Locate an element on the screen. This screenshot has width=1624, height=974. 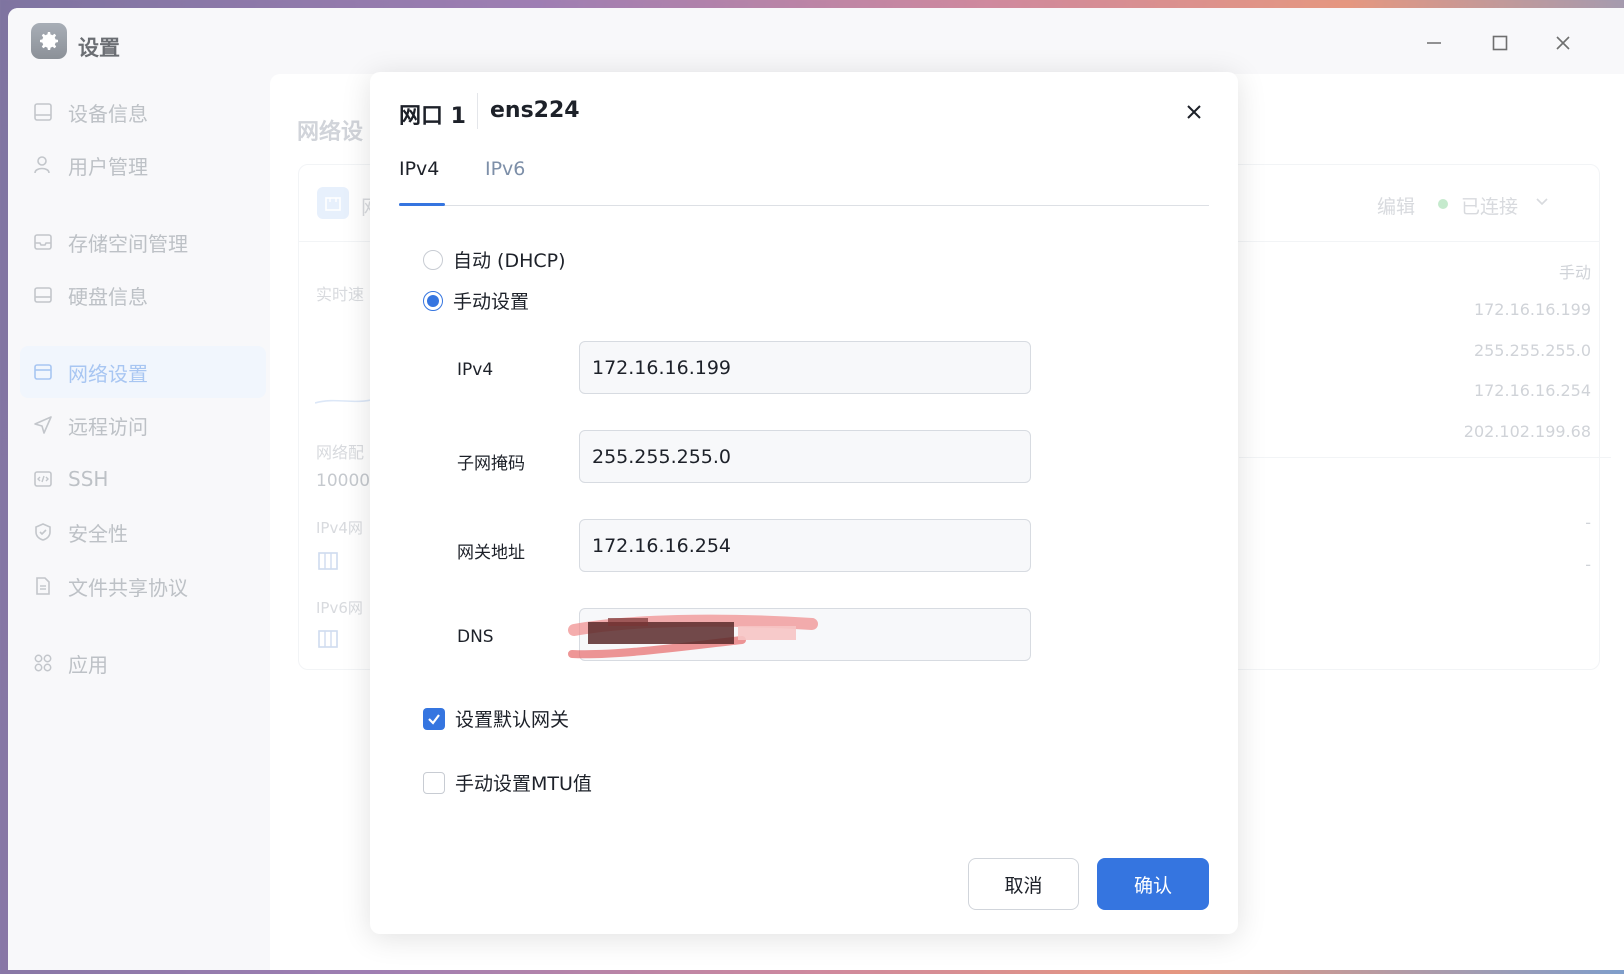
close-icon is located at coordinates (1194, 112).